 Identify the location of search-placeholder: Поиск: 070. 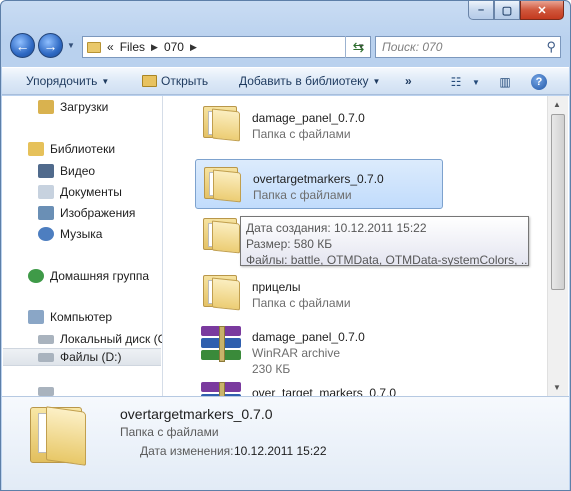
(412, 47).